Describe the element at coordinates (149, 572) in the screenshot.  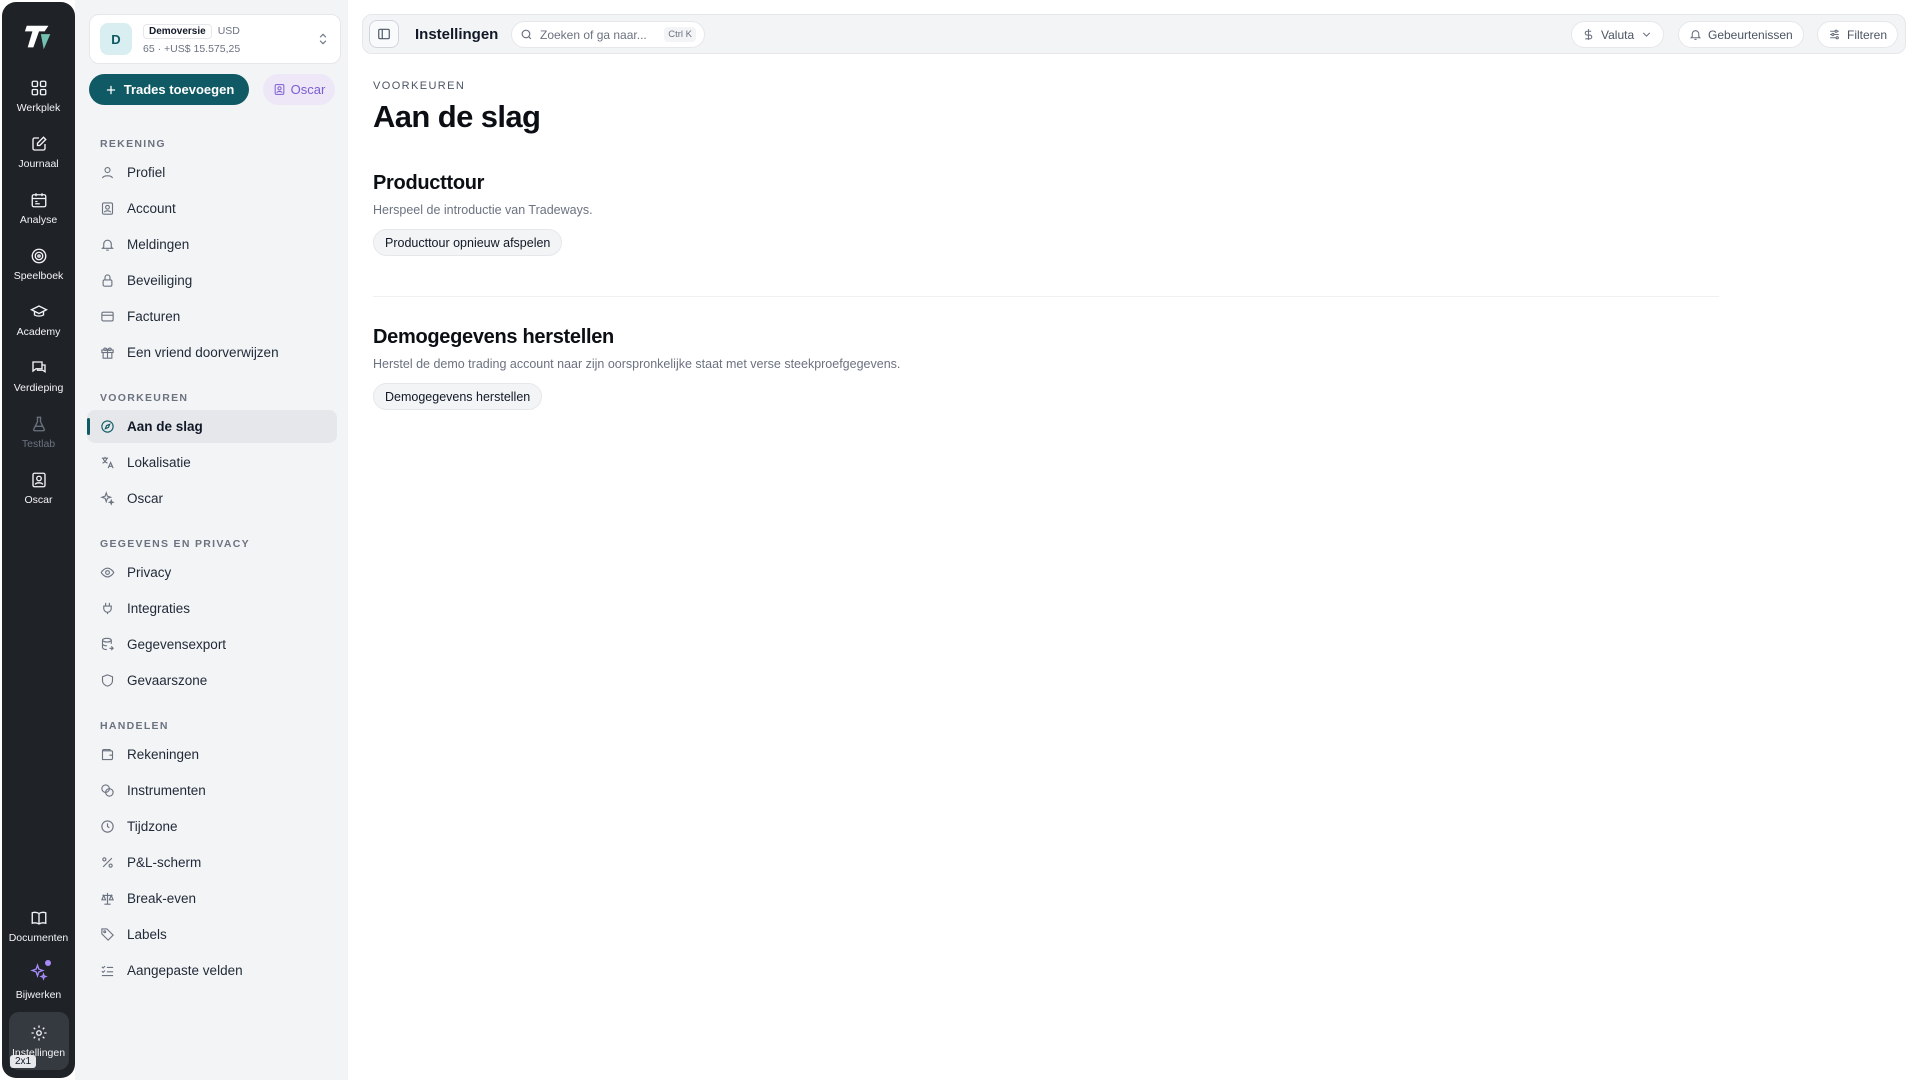
I see `nav-item-label: Privacy` at that location.